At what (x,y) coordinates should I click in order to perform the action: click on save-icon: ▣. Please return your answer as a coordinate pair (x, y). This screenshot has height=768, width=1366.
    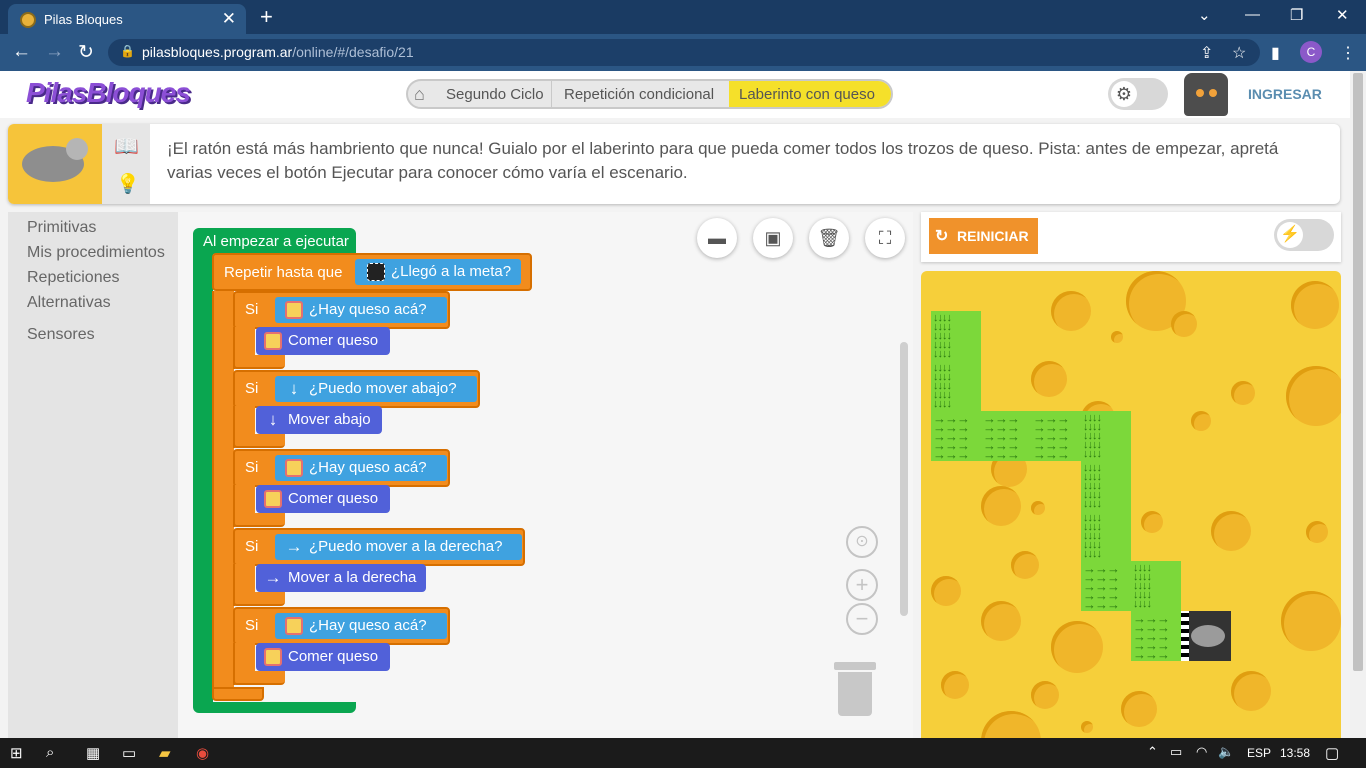
    Looking at the image, I should click on (773, 238).